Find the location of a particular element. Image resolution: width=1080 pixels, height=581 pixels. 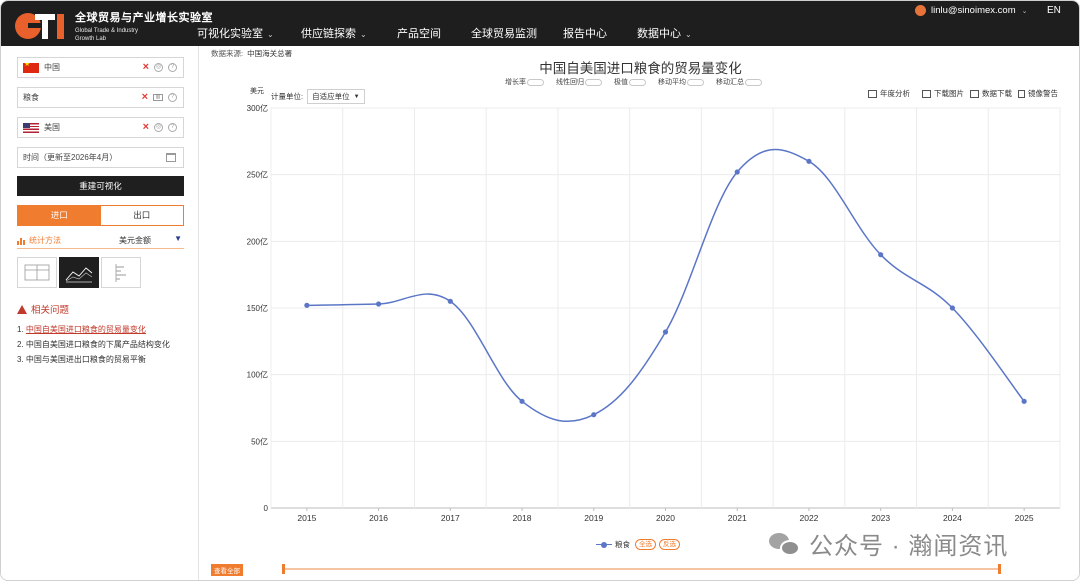

x-tick-label: 2022 is located at coordinates (808, 518).